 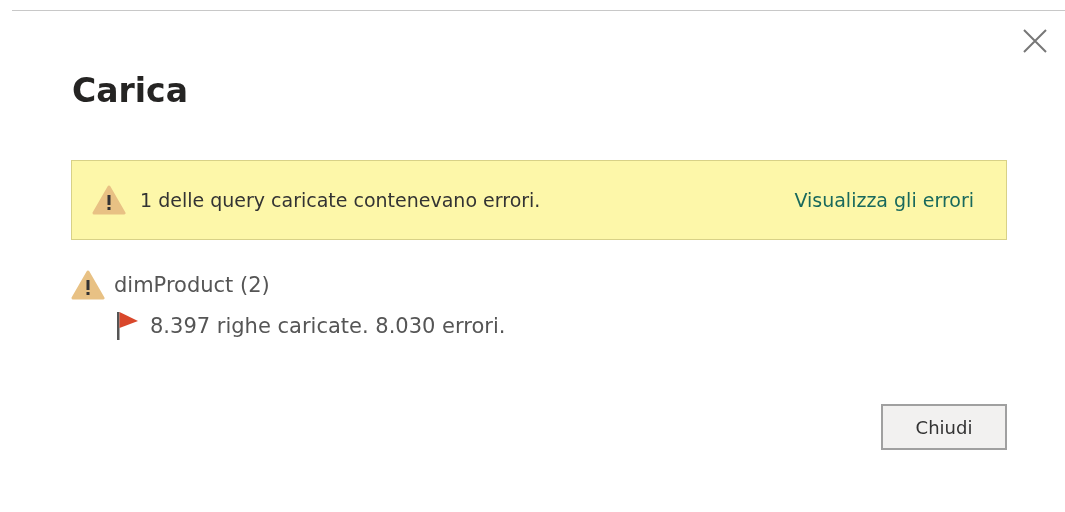 I want to click on load-summary: 8.397 righe caricate. 8.030 errori., so click(x=328, y=326).